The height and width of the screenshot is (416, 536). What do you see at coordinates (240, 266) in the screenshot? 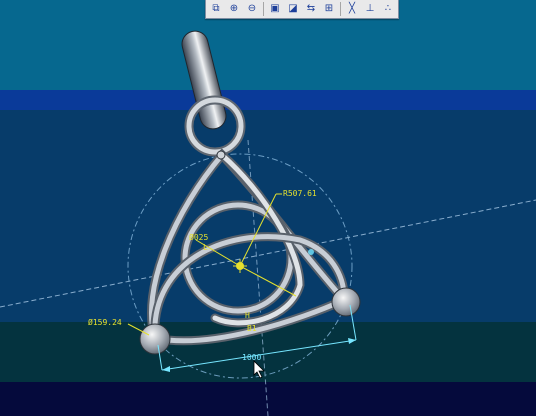
I see `center-point-icon` at bounding box center [240, 266].